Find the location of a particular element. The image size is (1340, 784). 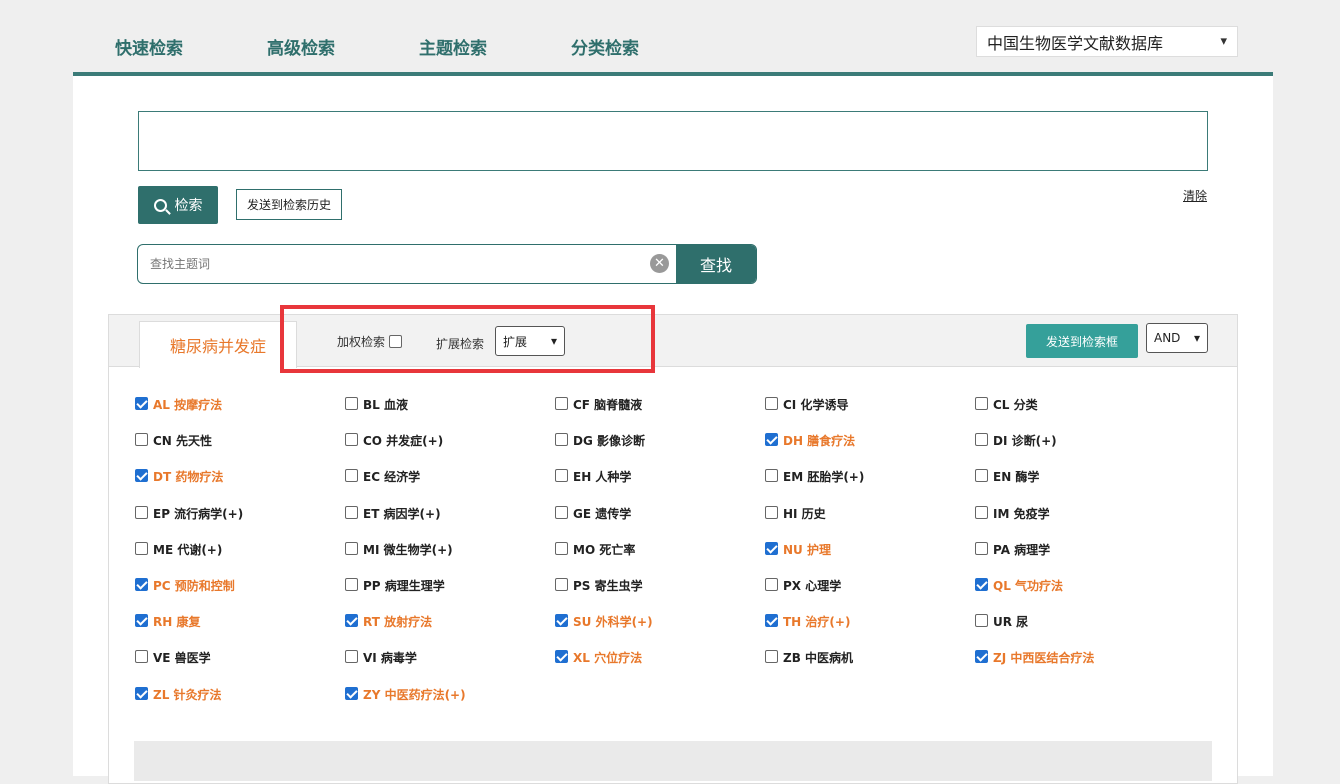

search-button: 检索 is located at coordinates (178, 205).